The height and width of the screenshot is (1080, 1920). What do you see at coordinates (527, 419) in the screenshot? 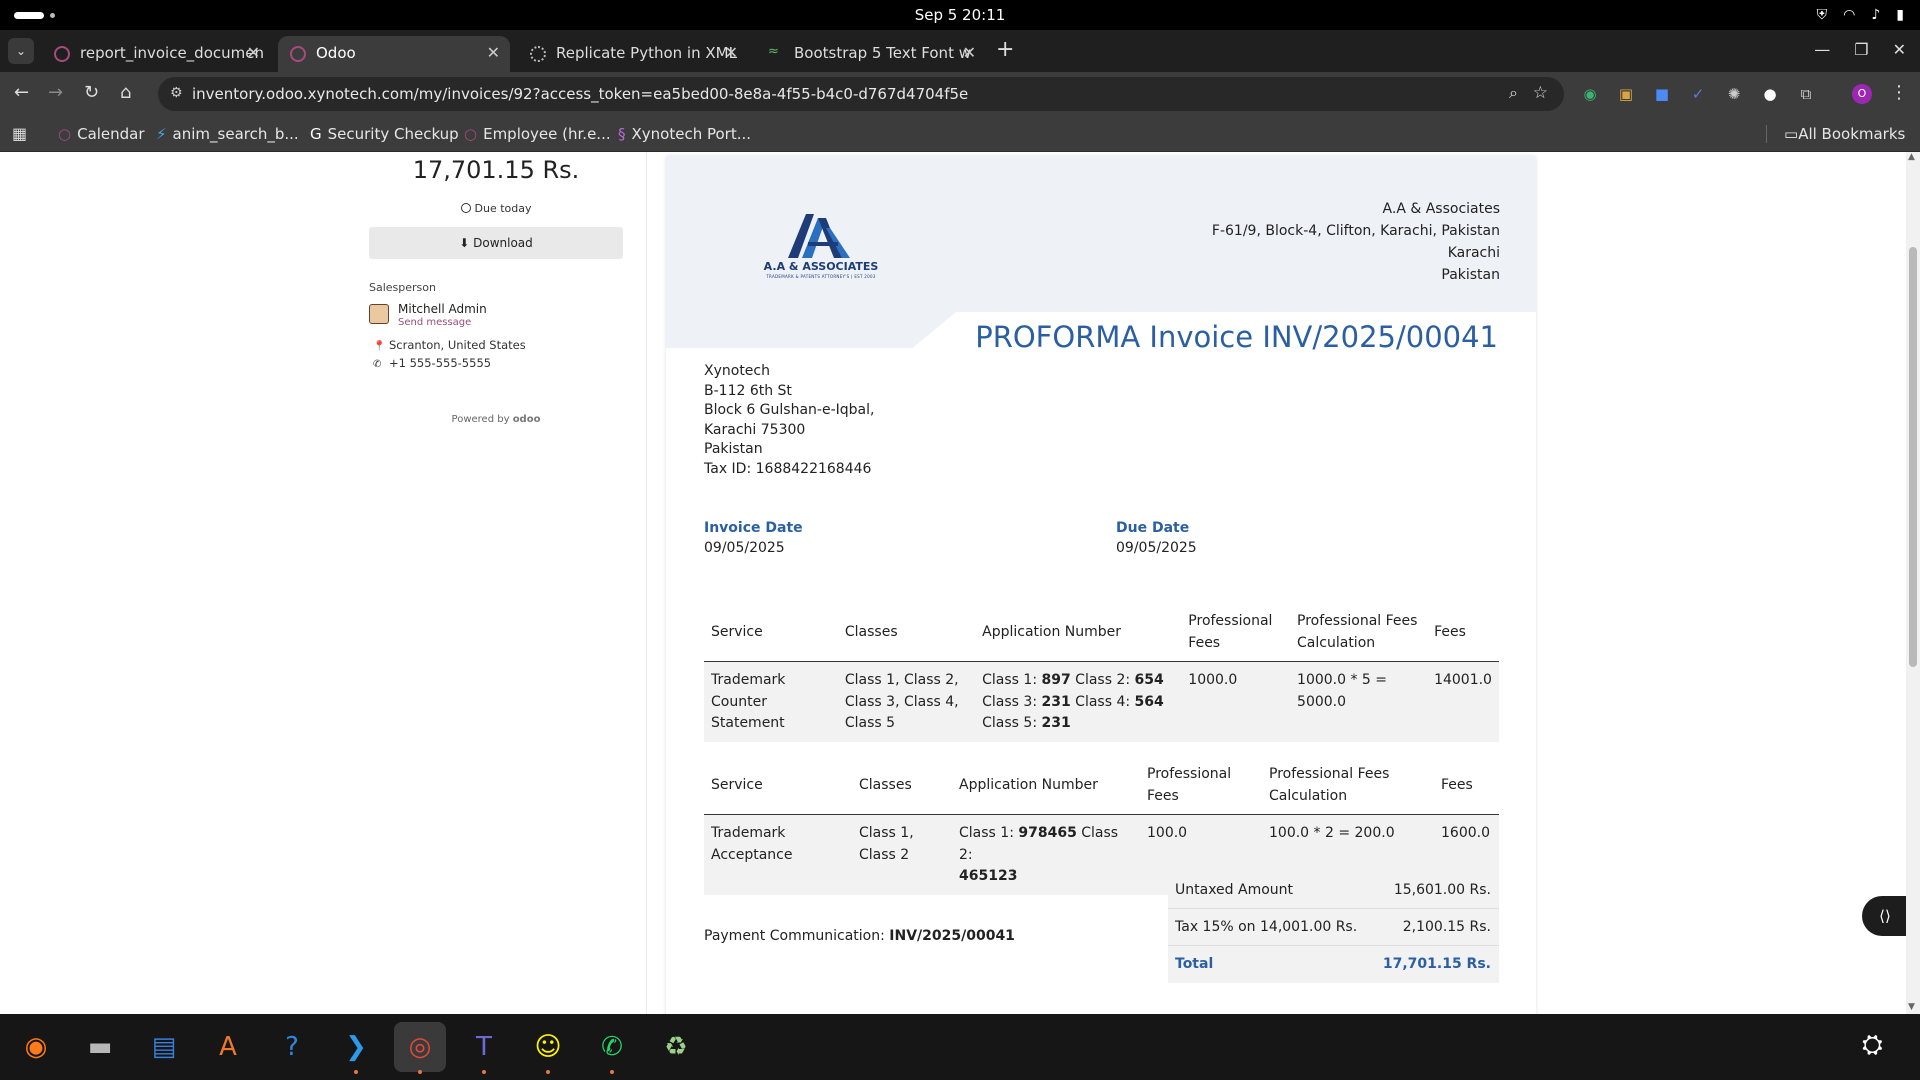
I see `odoo-logo-link: odoo` at bounding box center [527, 419].